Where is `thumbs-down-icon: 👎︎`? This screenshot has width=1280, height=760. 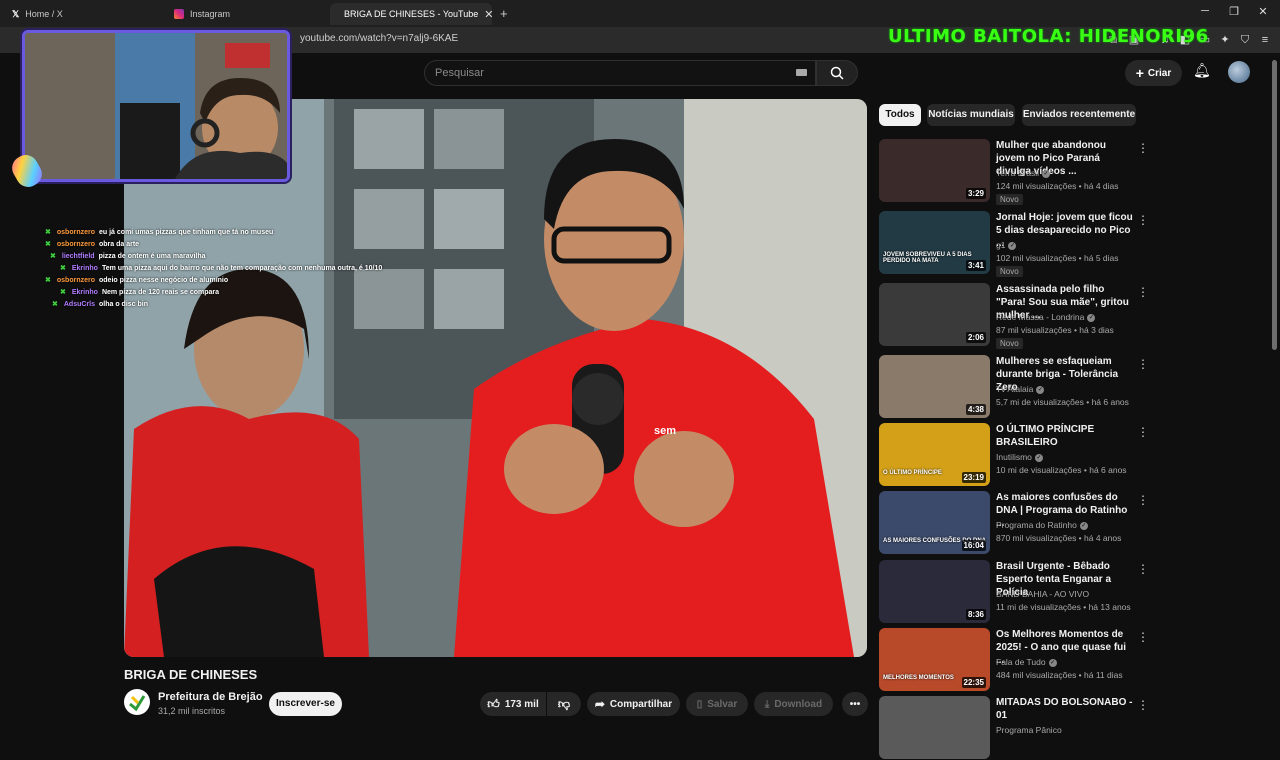 thumbs-down-icon: 👎︎ is located at coordinates (564, 703).